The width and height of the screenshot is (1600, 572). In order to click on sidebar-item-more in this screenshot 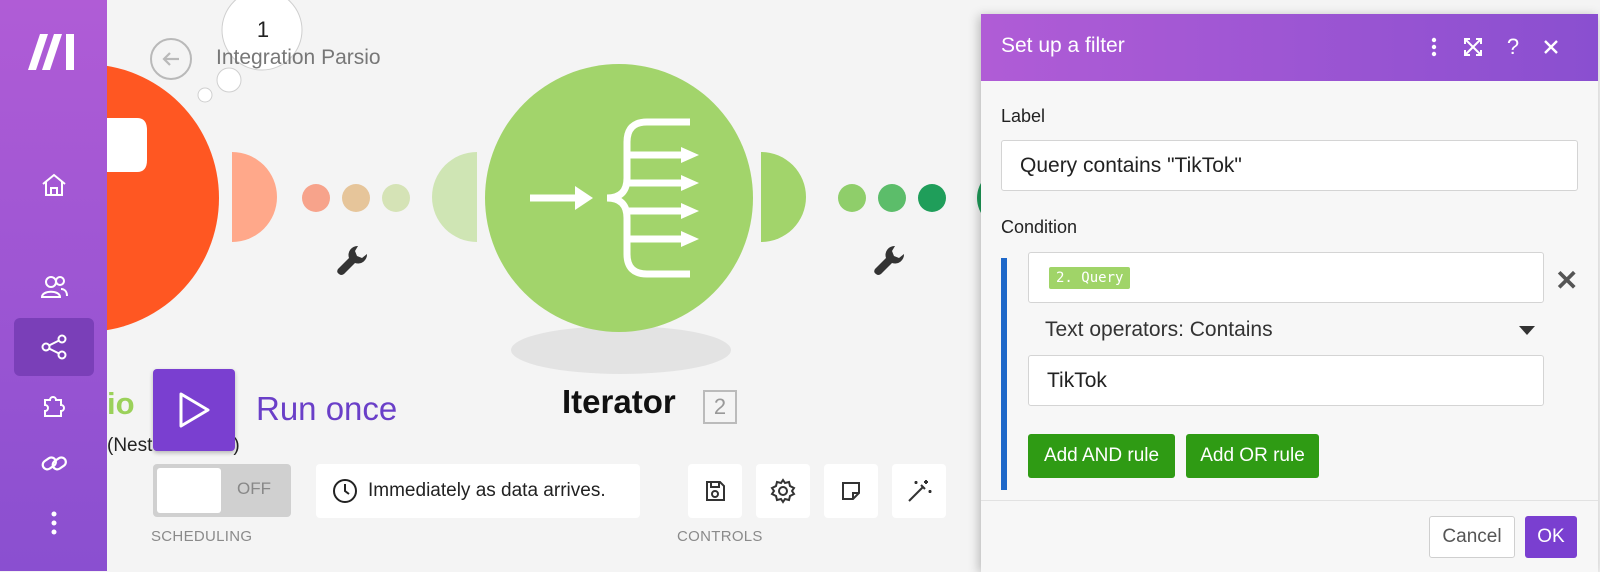, I will do `click(54, 523)`.